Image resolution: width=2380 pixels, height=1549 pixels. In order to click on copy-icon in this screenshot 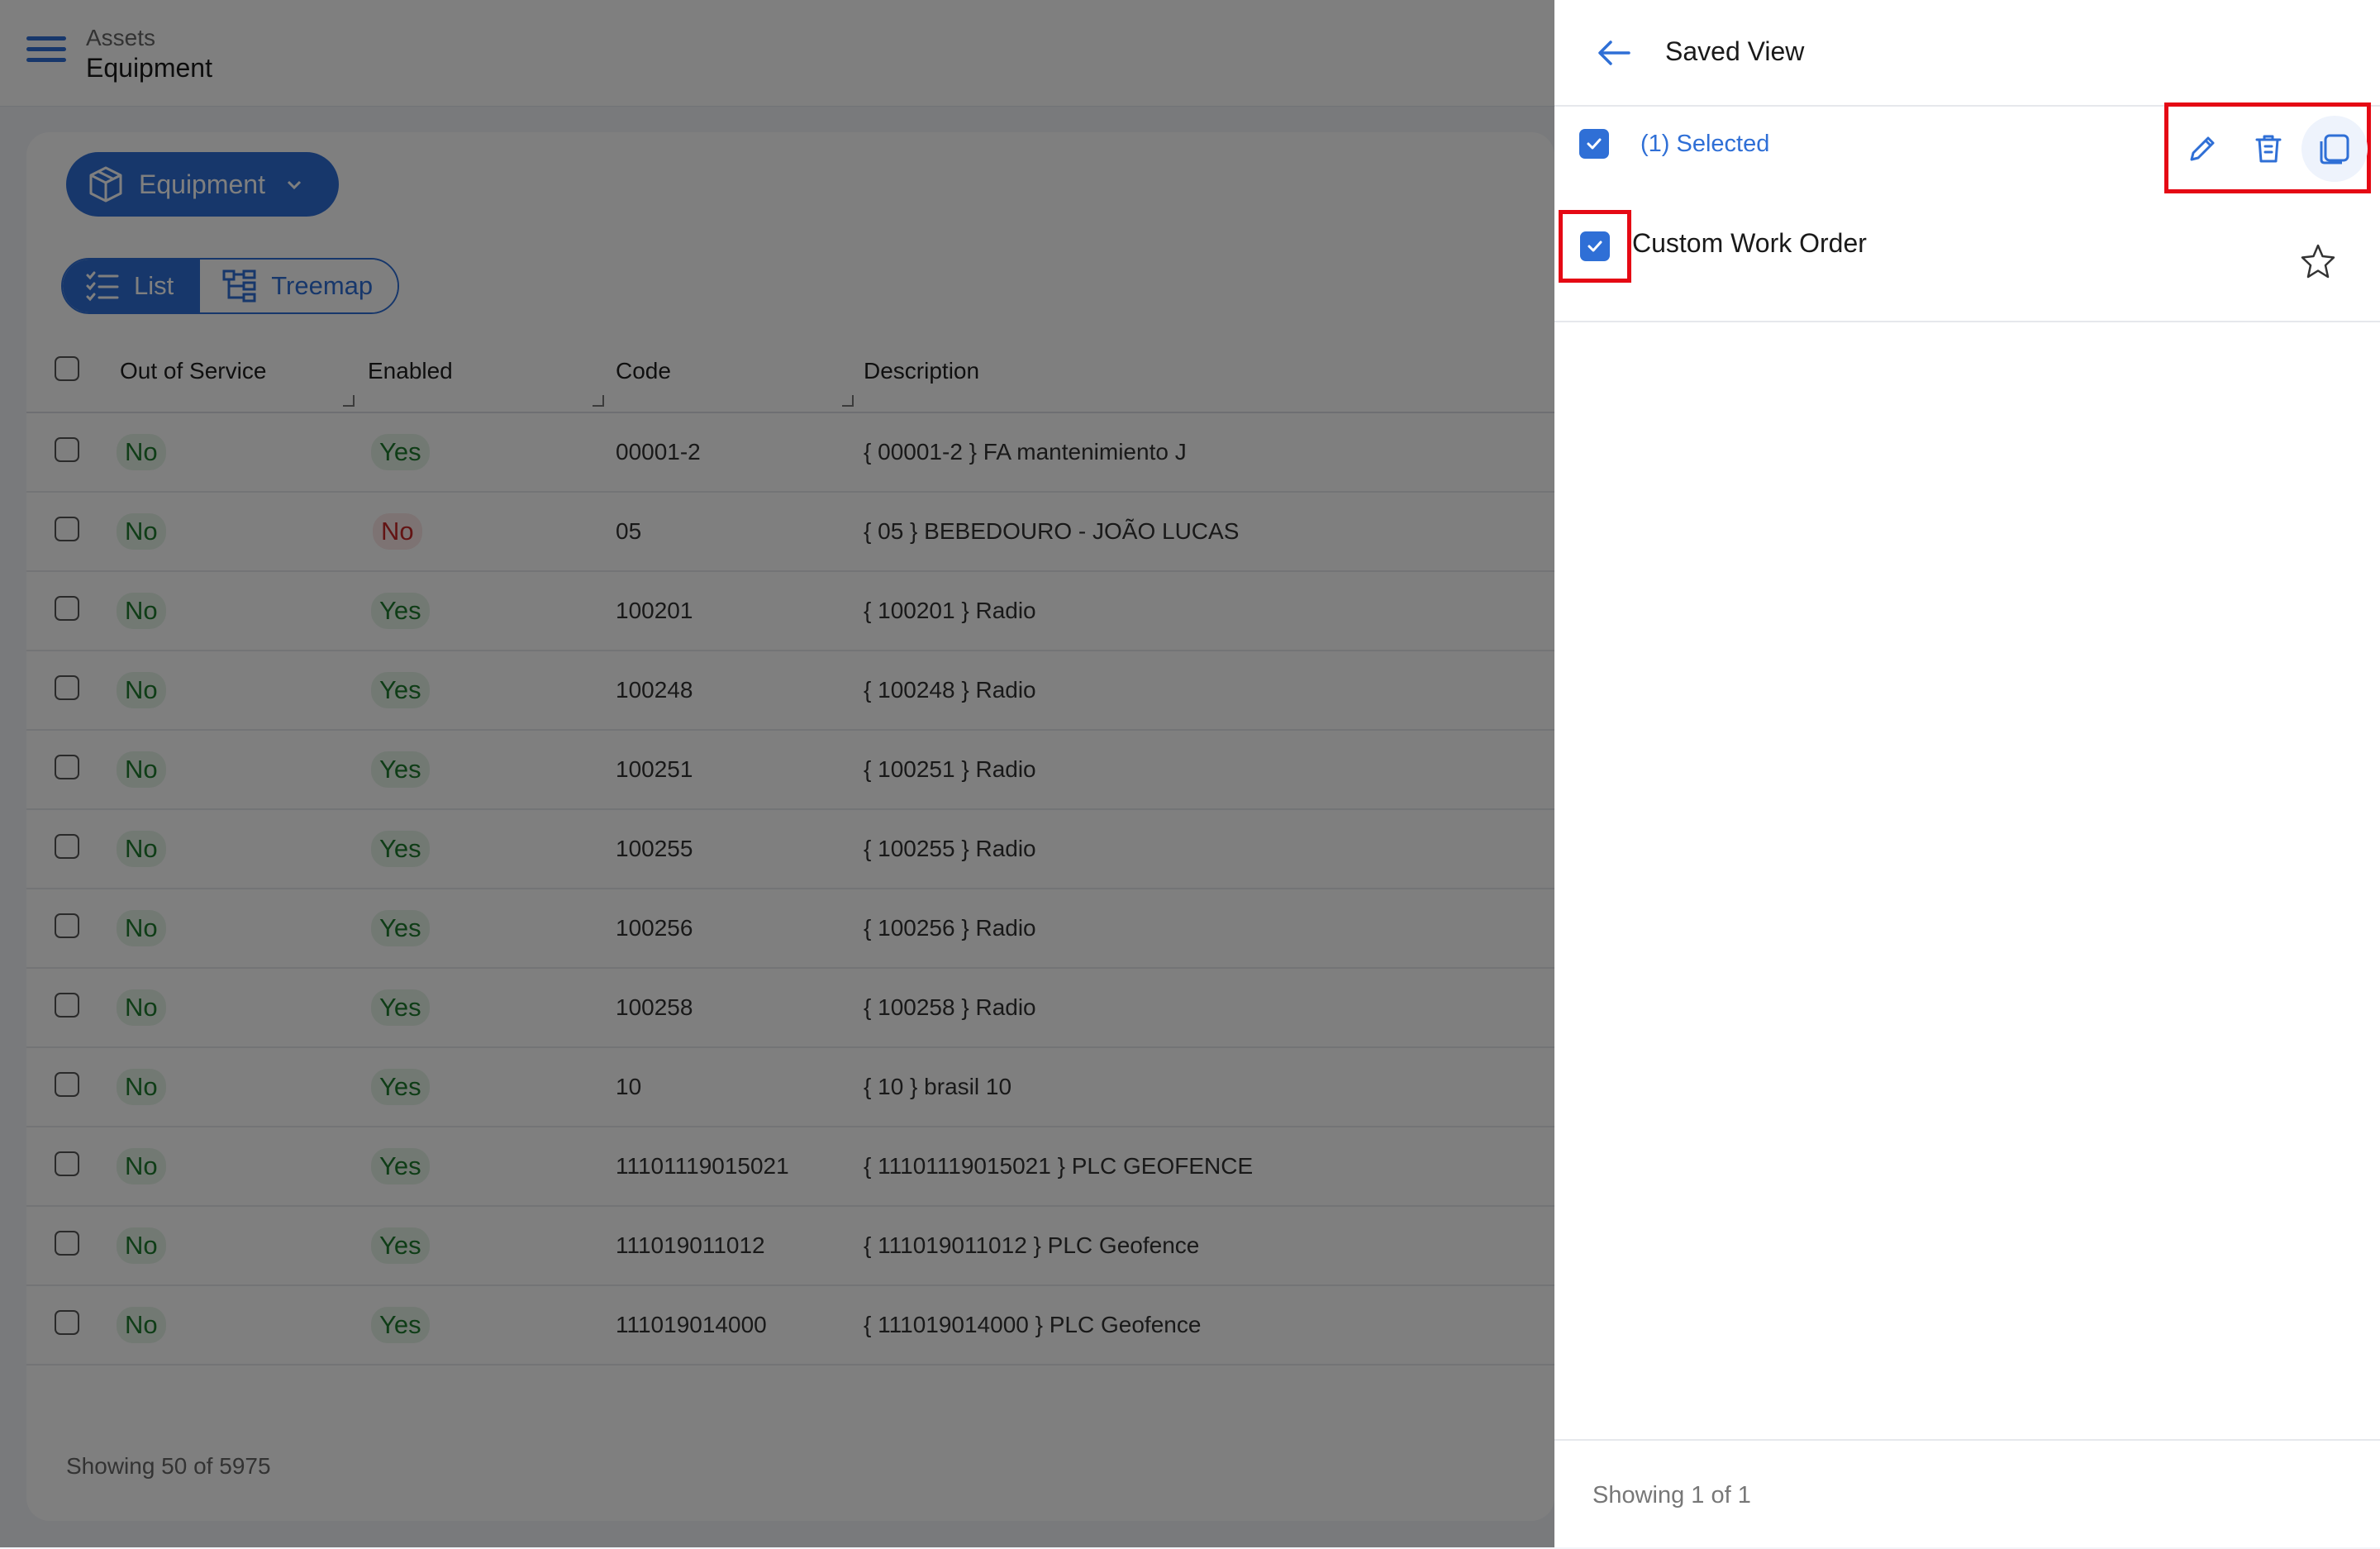, I will do `click(2334, 149)`.